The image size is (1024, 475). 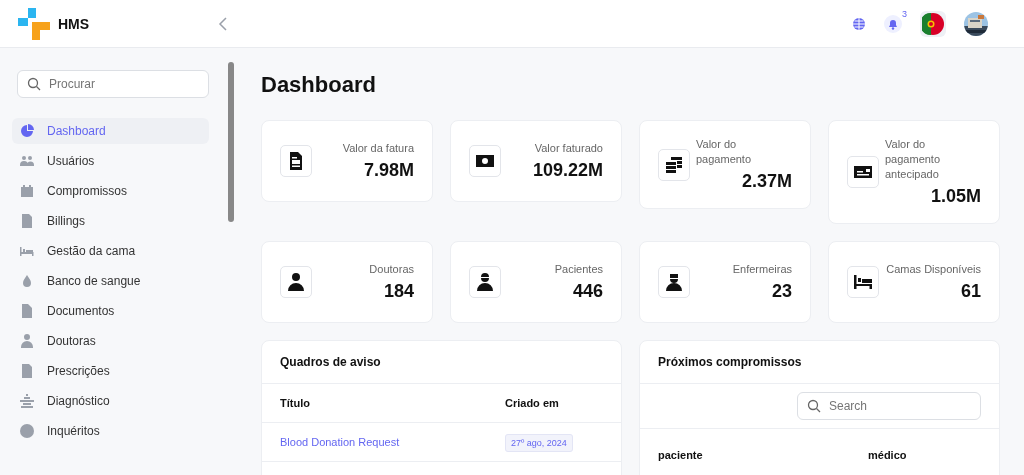 What do you see at coordinates (933, 269) in the screenshot?
I see `stat-label: Camas Disponíveis` at bounding box center [933, 269].